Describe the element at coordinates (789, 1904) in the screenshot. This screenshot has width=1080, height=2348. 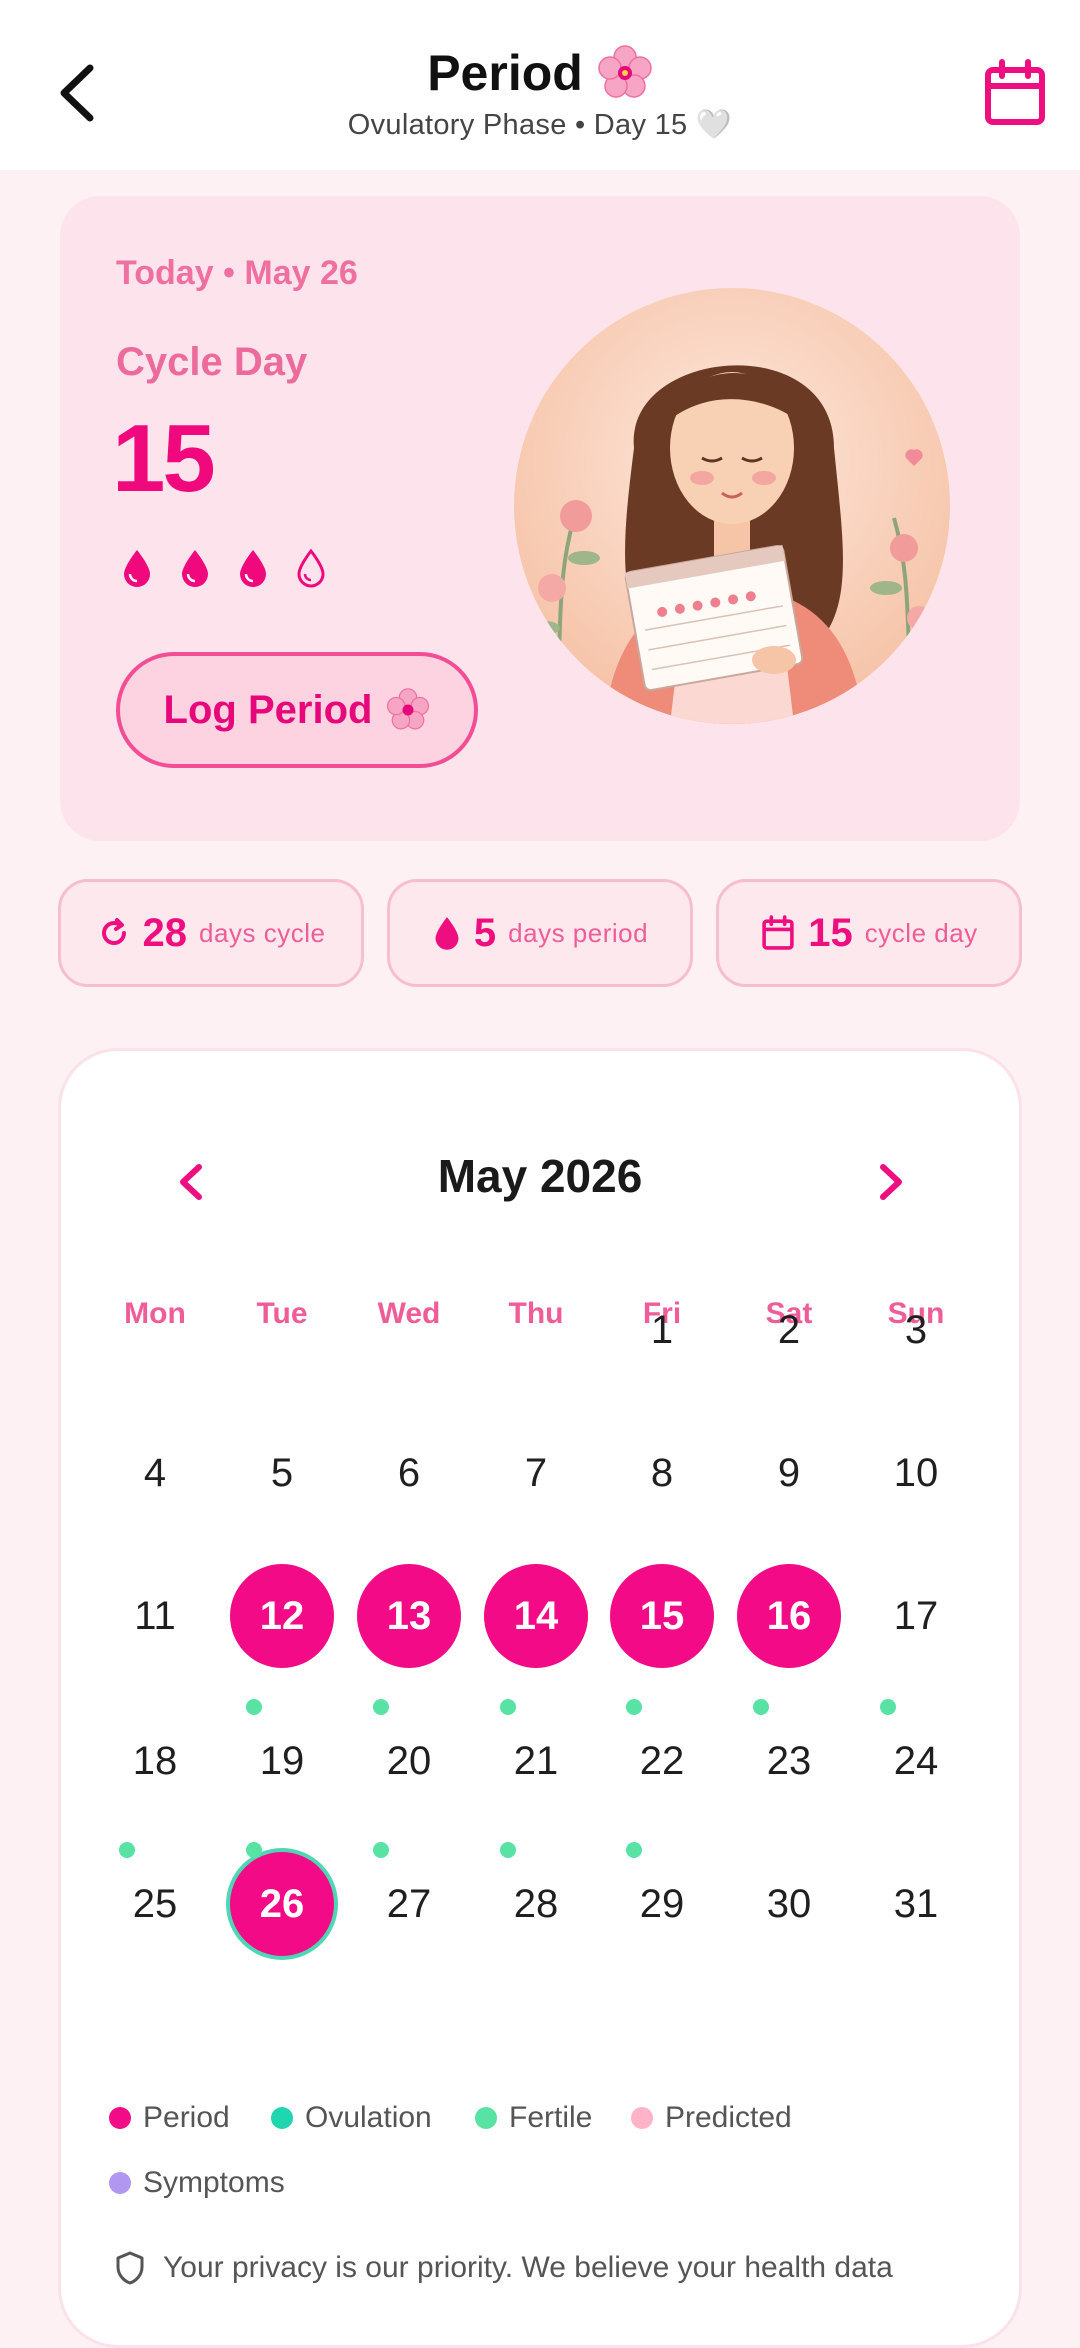
I see `calendar-day: 30` at that location.